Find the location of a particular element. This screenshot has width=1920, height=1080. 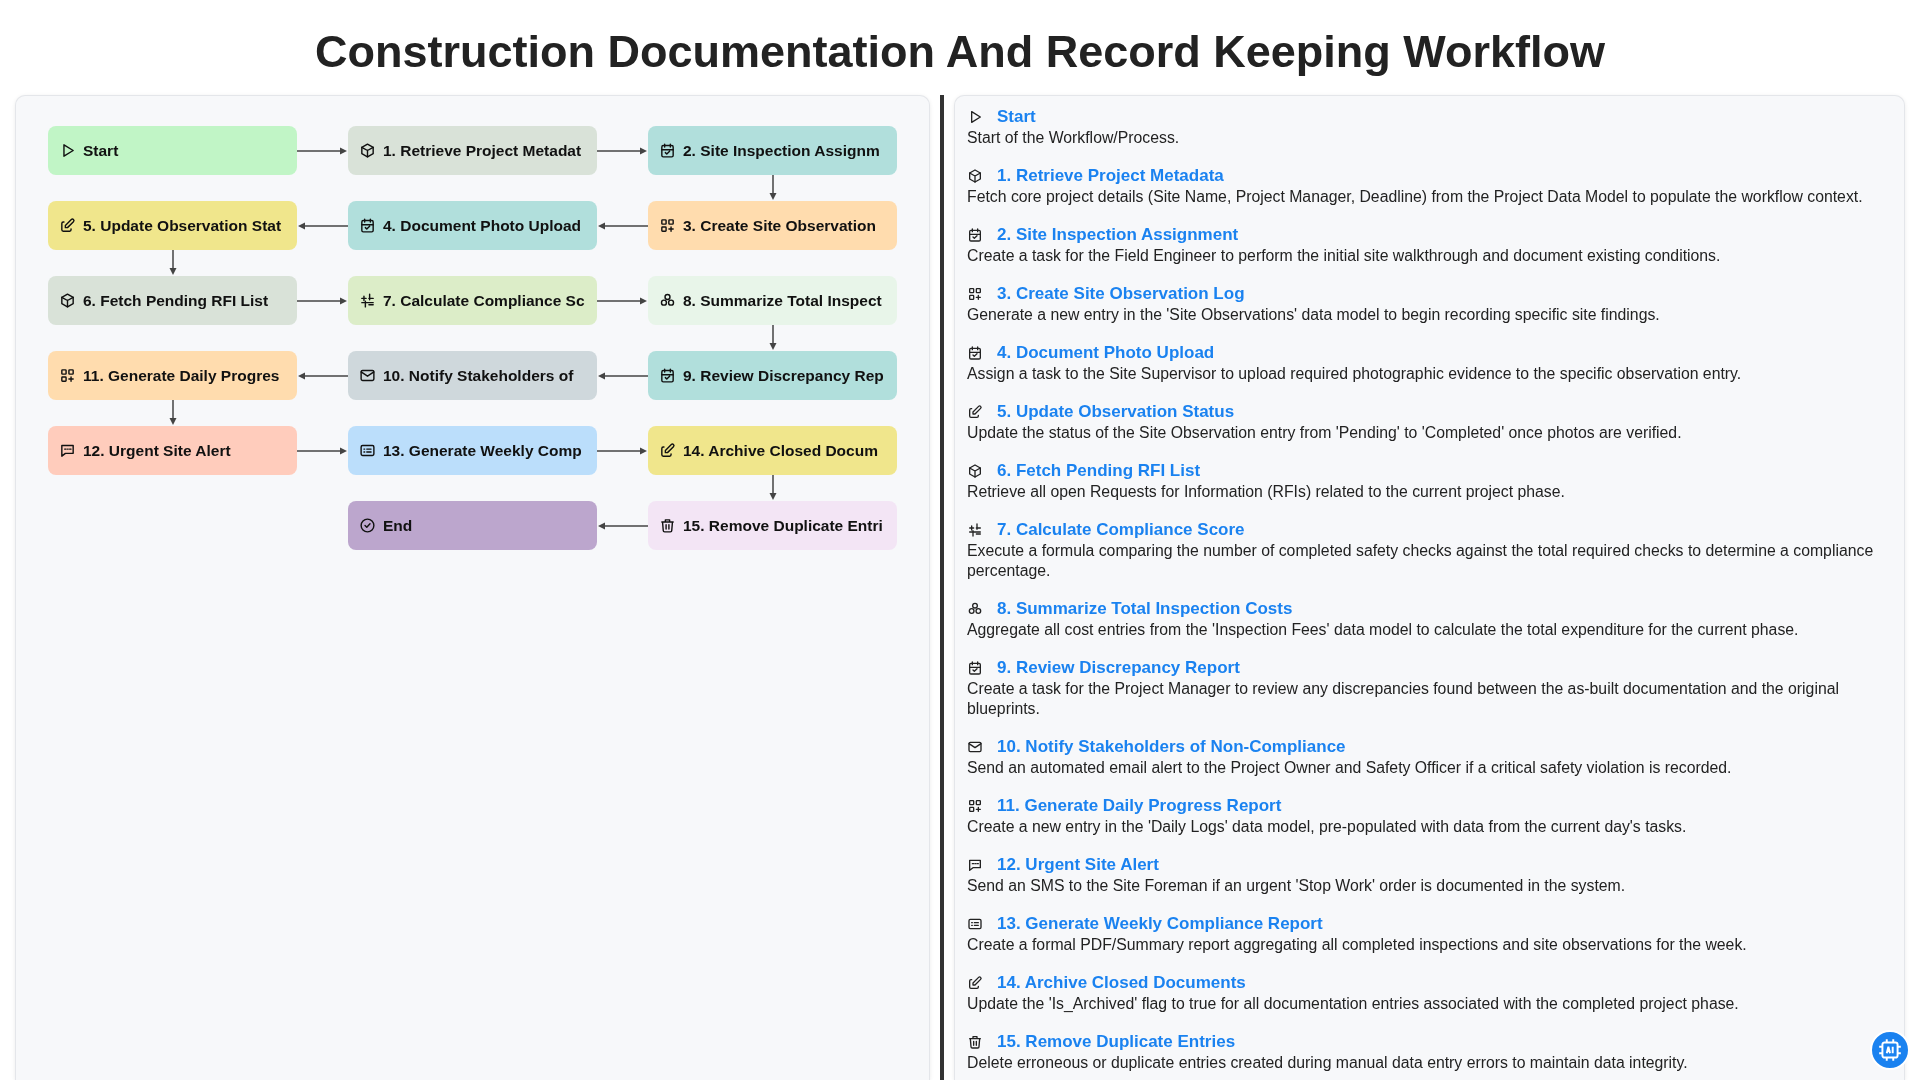

workflow-node: 15. Remove Duplicate Entri is located at coordinates (772, 525).